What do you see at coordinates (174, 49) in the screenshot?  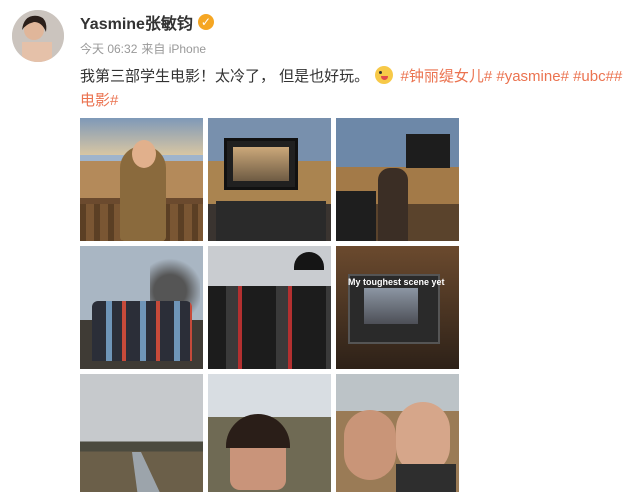 I see `post-source: 来自 iPhone` at bounding box center [174, 49].